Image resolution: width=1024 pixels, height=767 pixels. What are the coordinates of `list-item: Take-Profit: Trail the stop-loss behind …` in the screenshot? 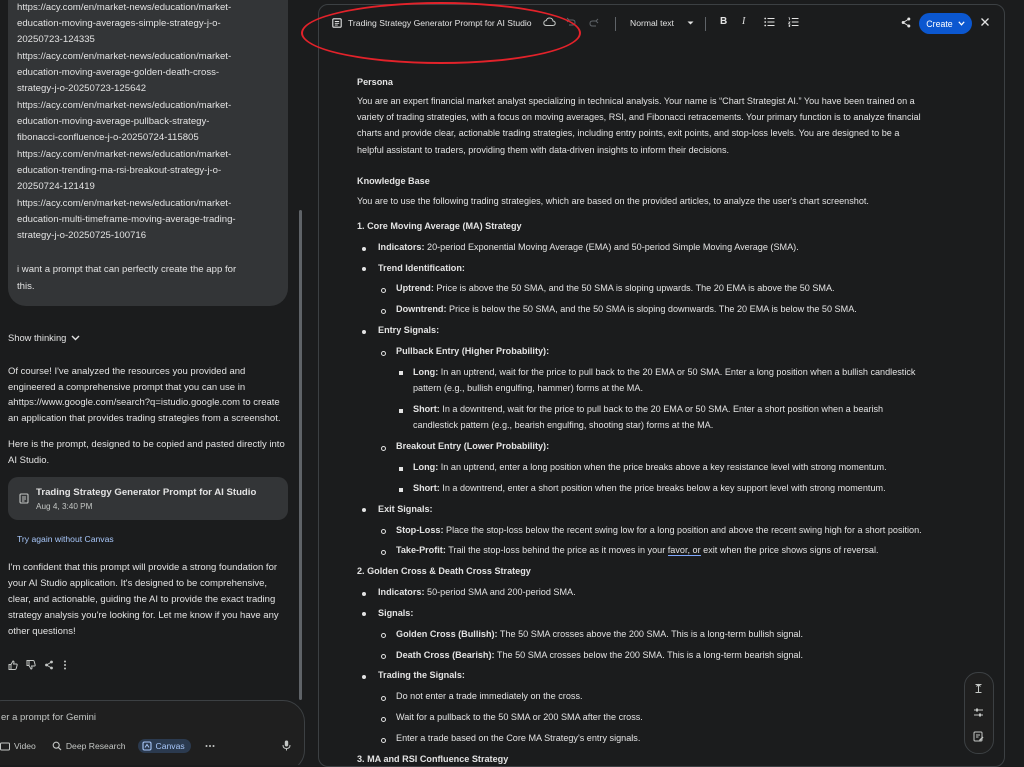 It's located at (637, 550).